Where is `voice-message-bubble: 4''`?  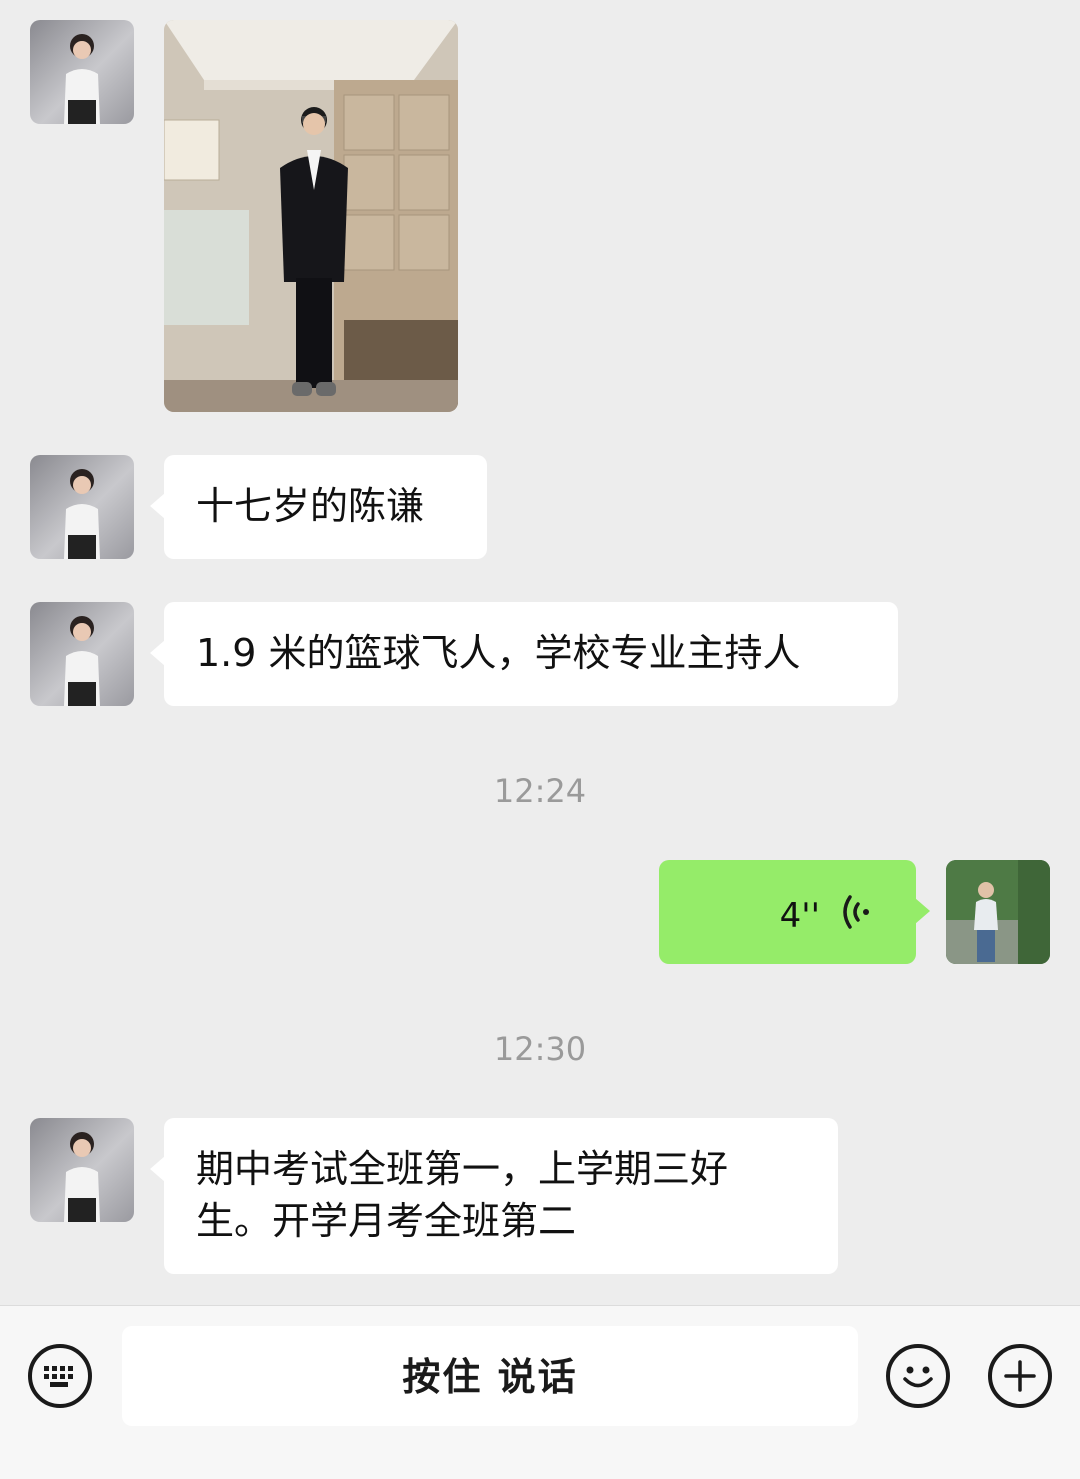 voice-message-bubble: 4'' is located at coordinates (794, 912).